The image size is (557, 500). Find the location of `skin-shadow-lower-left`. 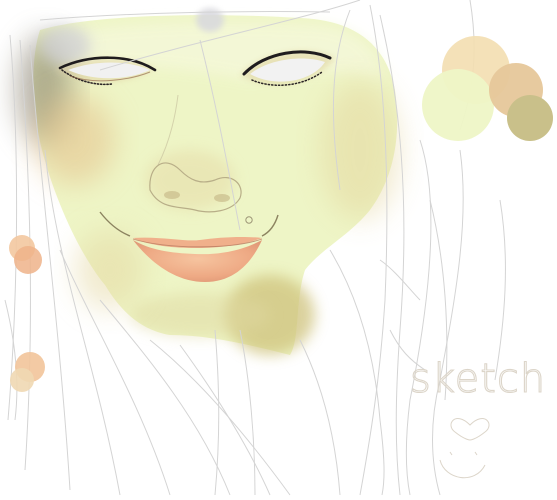

skin-shadow-lower-left is located at coordinates (110, 270).